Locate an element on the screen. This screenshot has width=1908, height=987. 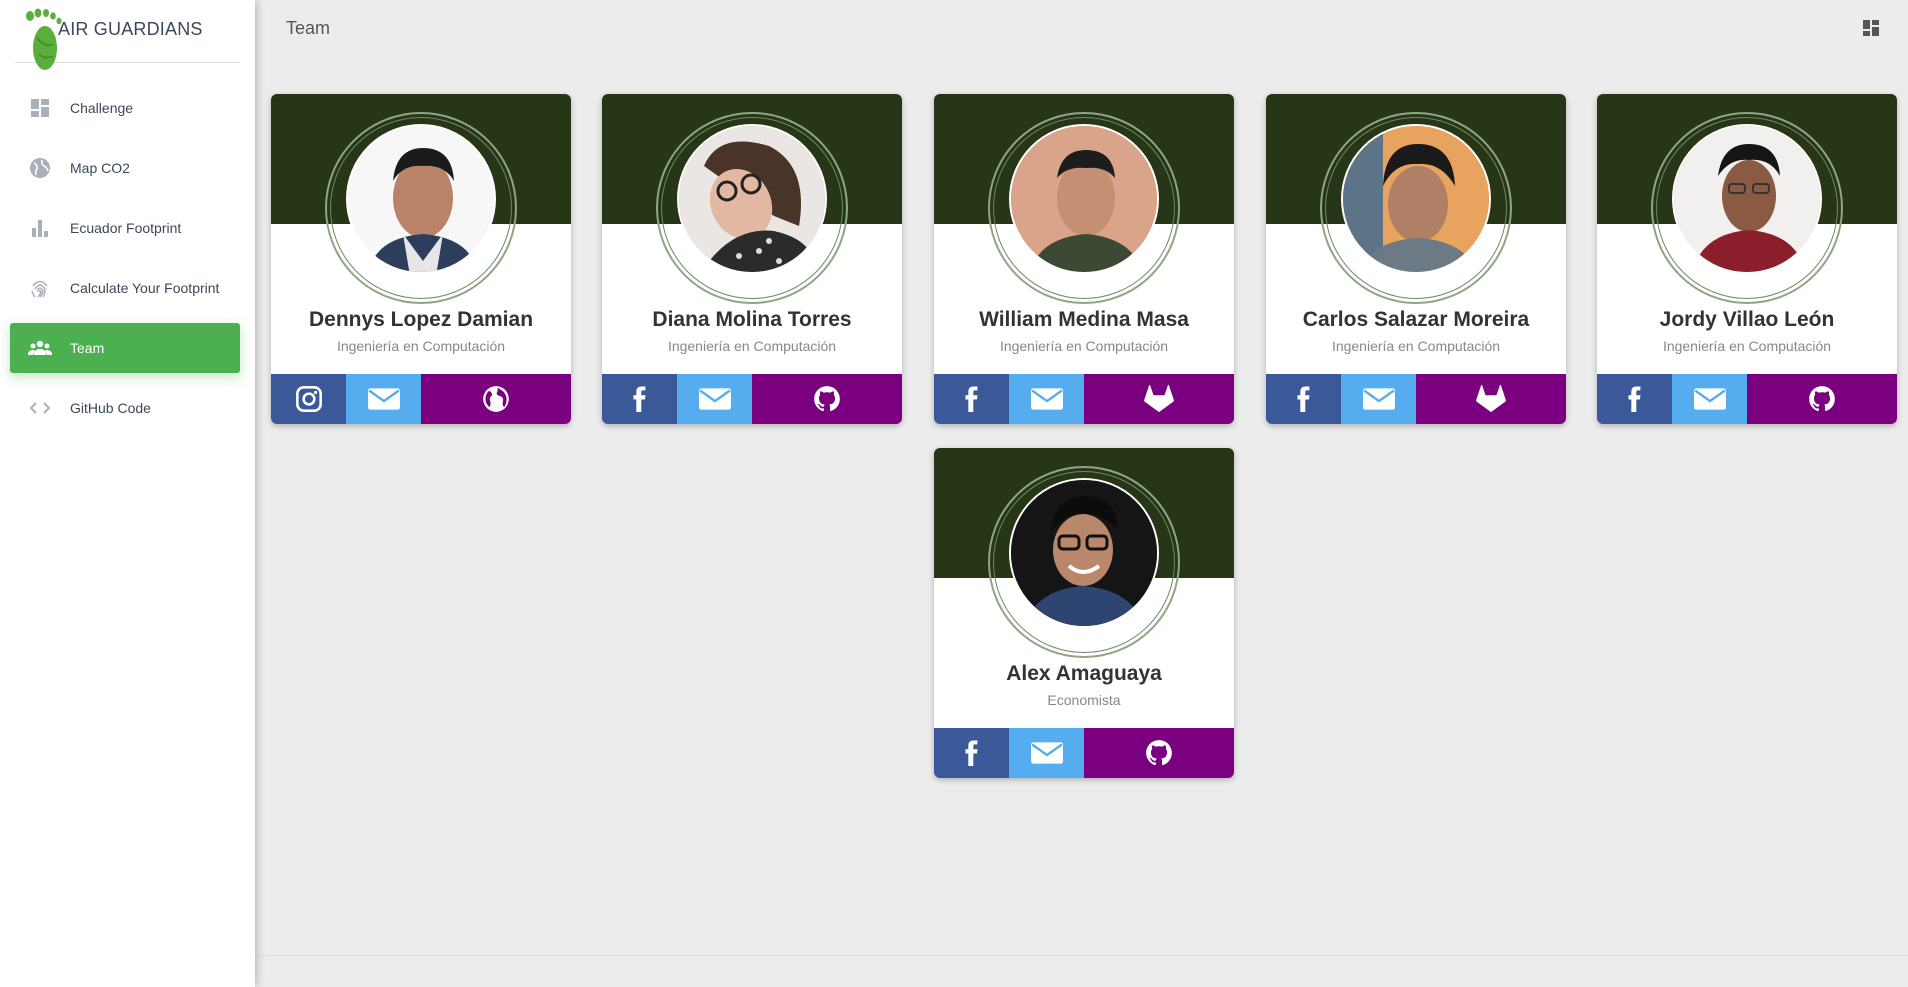
brand-name: AIR GUARDIANS is located at coordinates (130, 29).